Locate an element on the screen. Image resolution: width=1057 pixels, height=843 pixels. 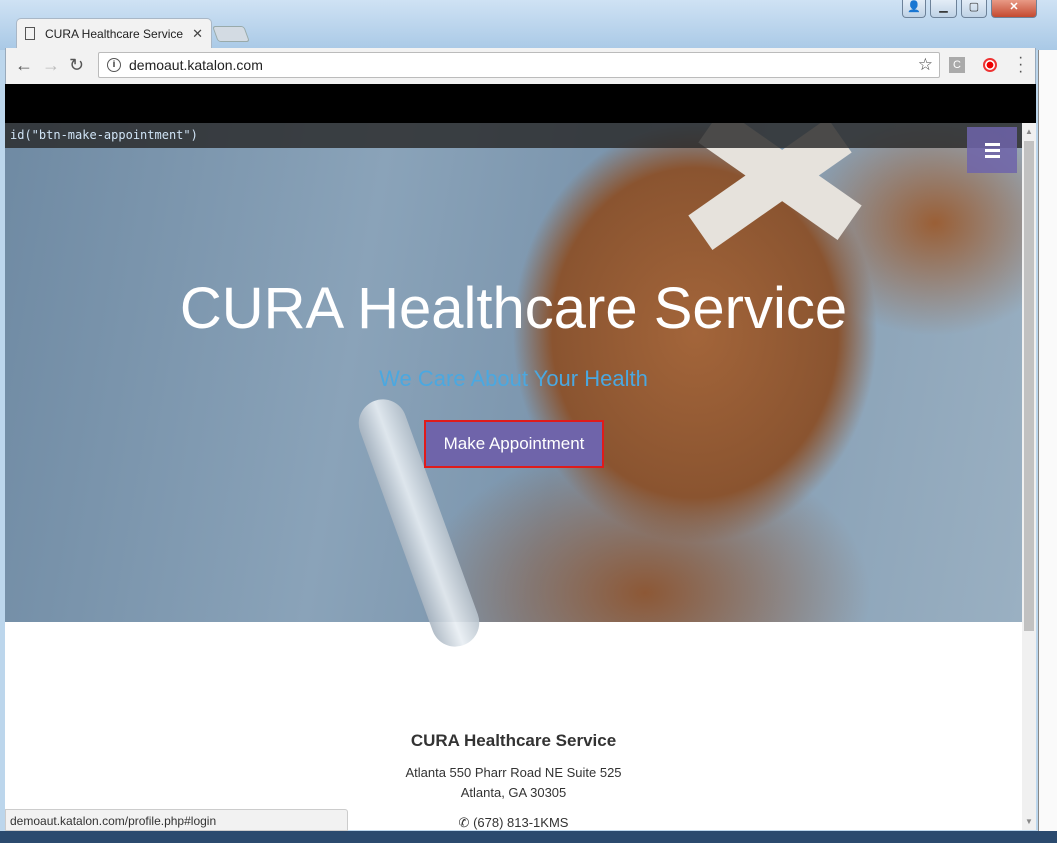
browser-tab: CURA Healthcare Service ✕ is located at coordinates (114, 33).